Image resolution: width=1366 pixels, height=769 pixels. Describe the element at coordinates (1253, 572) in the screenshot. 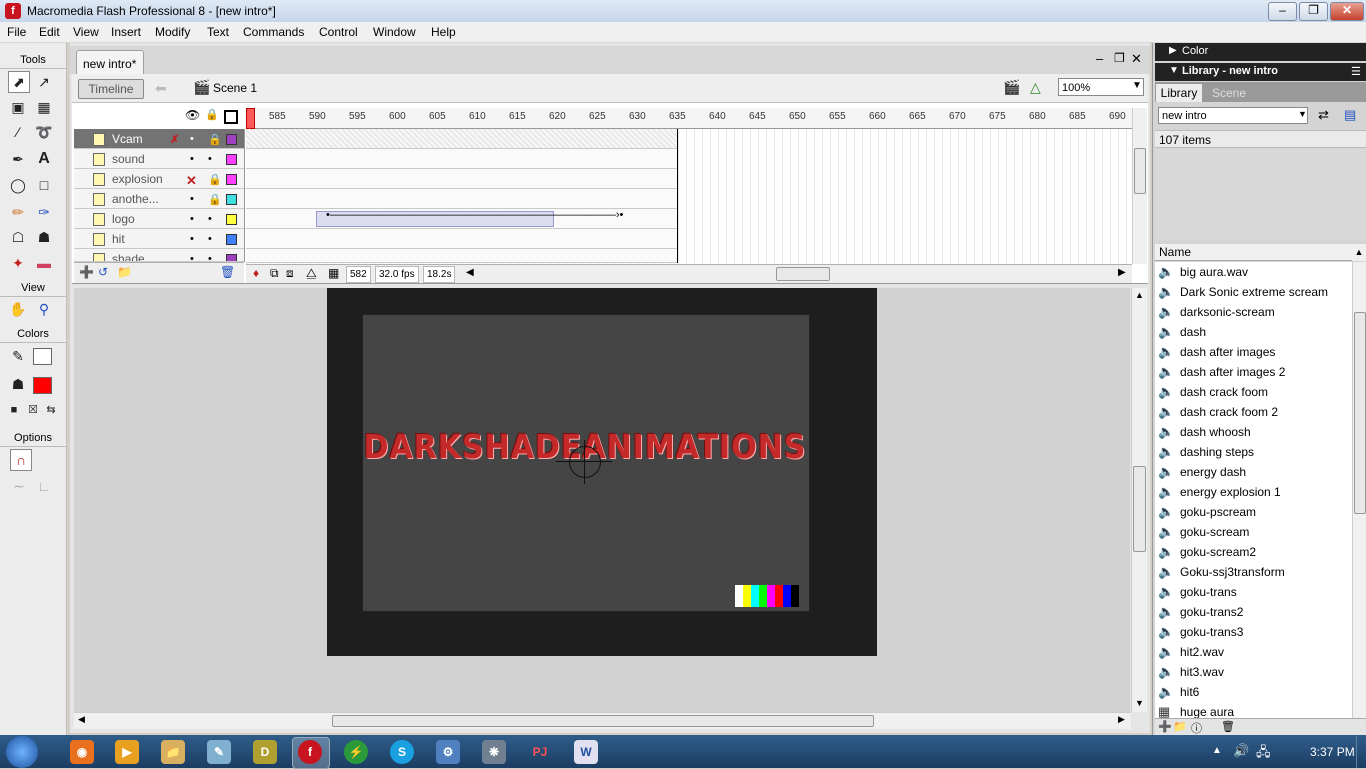

I see `list-item: 🔈 Goku-ssj3transform` at that location.